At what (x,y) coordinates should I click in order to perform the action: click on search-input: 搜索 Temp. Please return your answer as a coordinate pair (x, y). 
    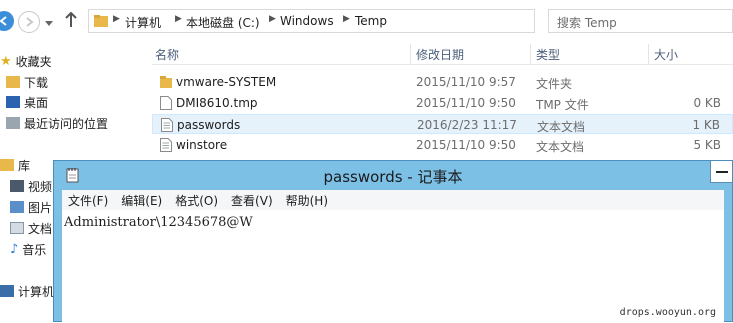
    Looking at the image, I should click on (640, 21).